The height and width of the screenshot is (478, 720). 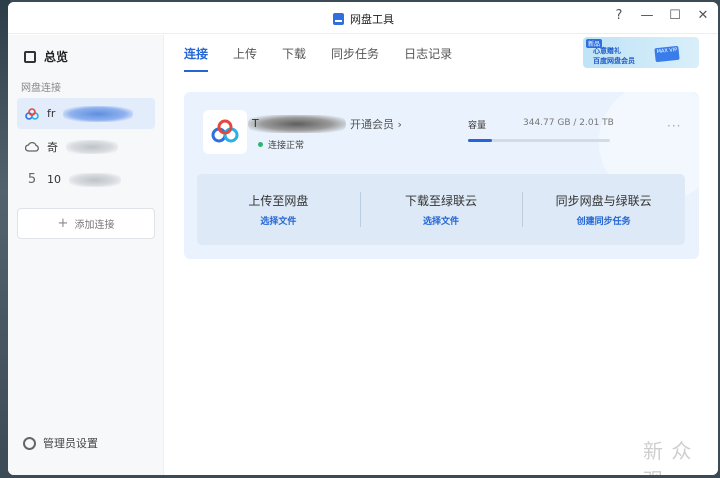 I want to click on connection-label: 奇, so click(x=52, y=147).